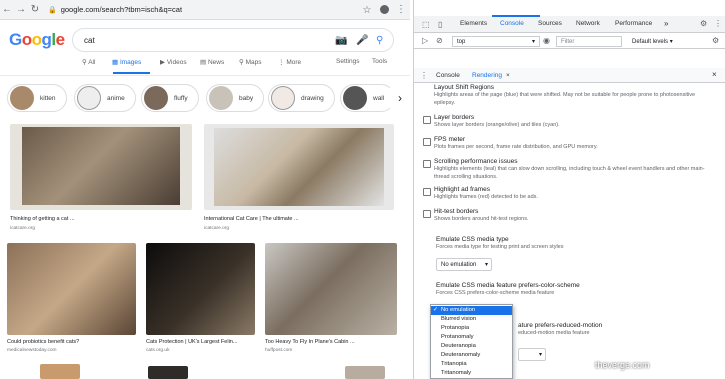 This screenshot has width=725, height=379. I want to click on context-select: top ▾, so click(496, 41).